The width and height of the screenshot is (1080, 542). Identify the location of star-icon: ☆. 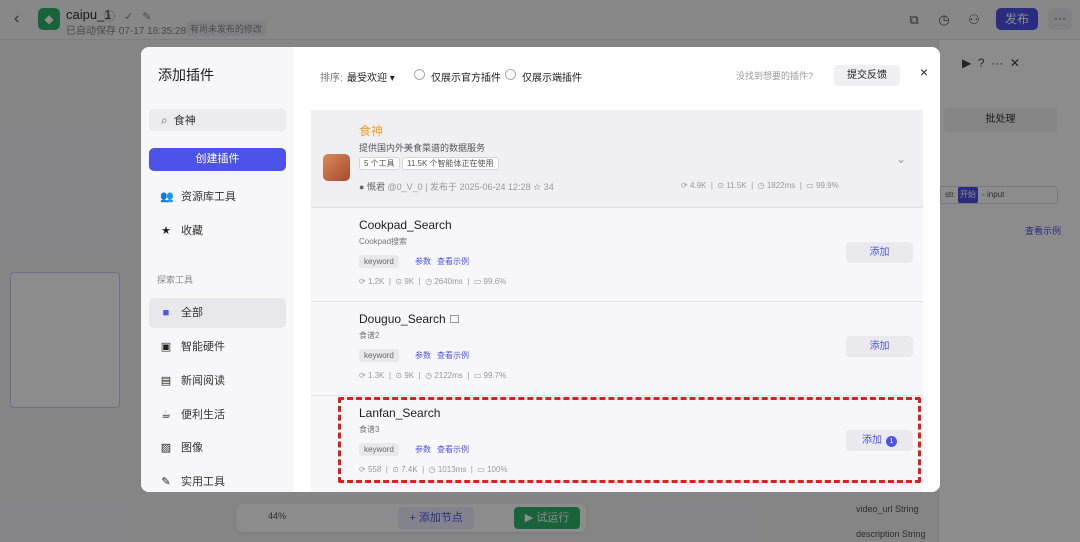
(537, 187).